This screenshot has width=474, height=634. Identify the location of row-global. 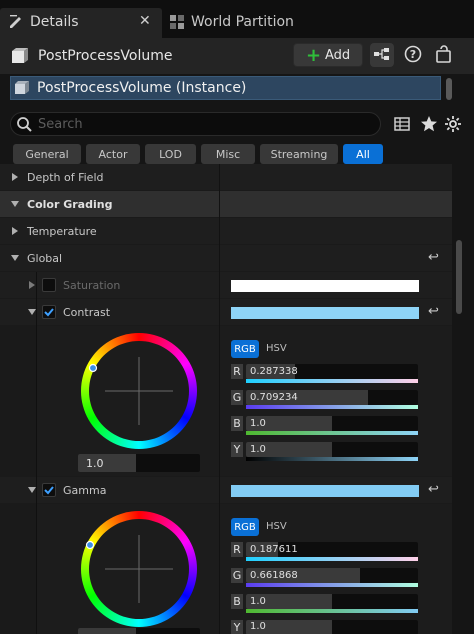
(226, 258).